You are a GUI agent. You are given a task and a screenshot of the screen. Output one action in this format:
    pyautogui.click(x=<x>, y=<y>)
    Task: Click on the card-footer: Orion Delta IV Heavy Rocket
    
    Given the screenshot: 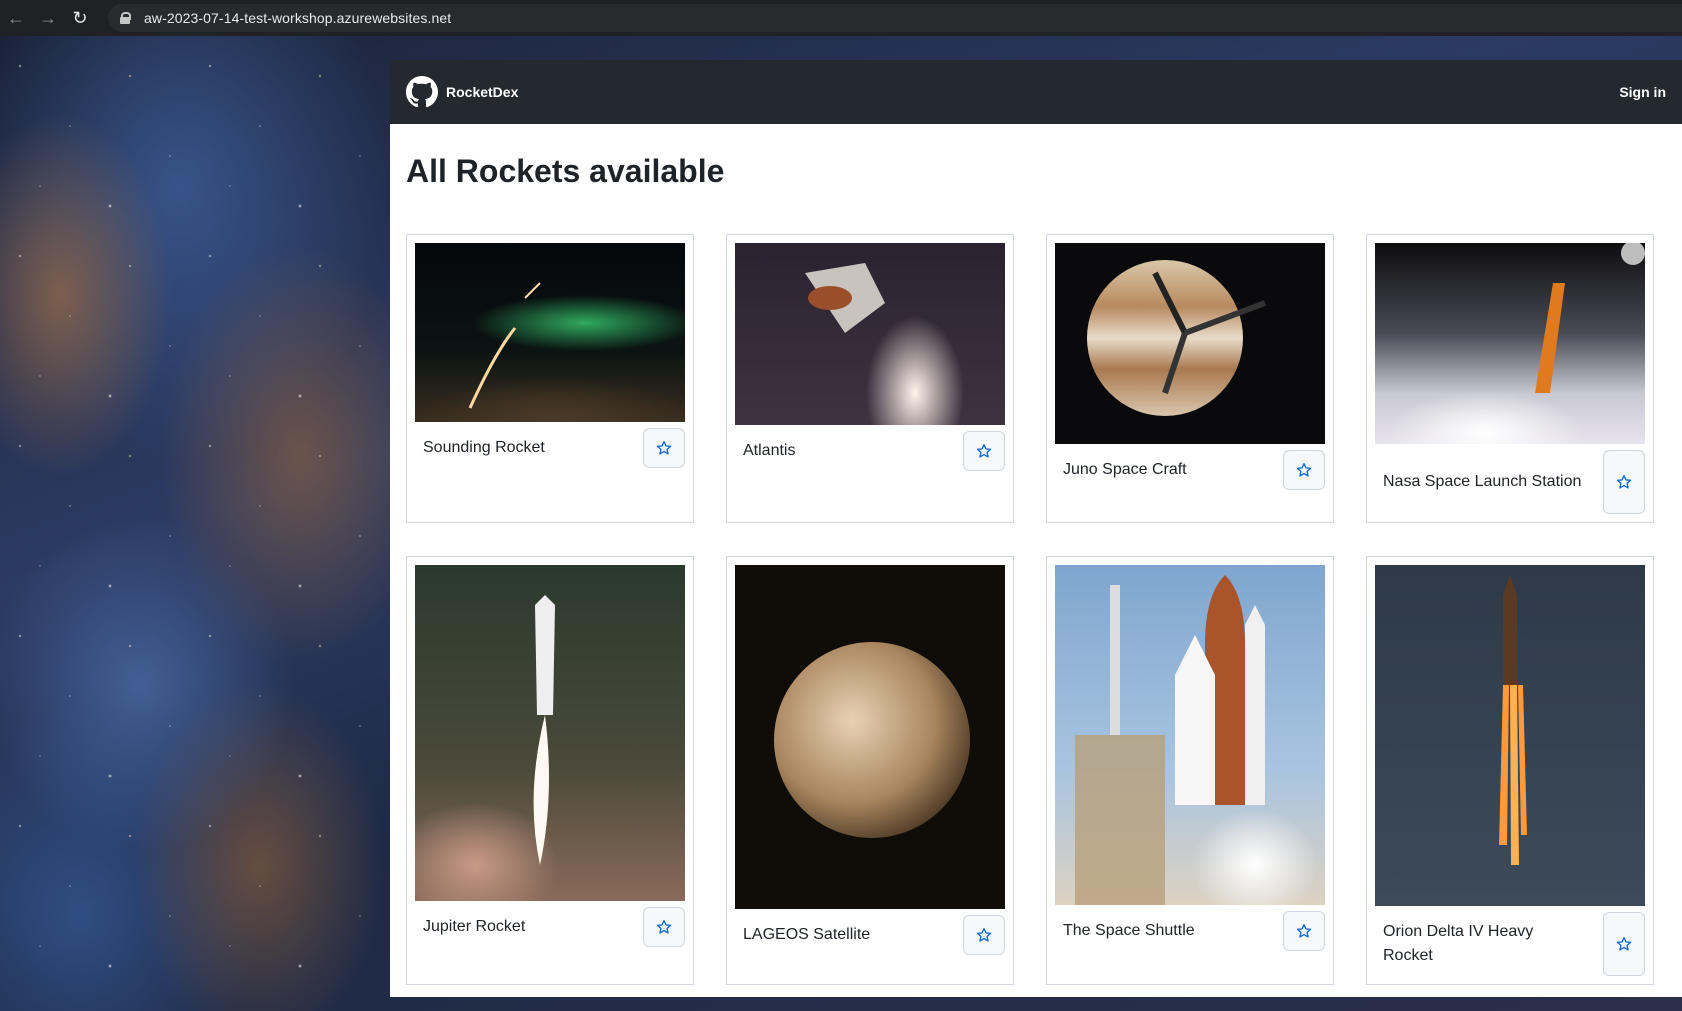 What is the action you would take?
    pyautogui.click(x=1510, y=941)
    